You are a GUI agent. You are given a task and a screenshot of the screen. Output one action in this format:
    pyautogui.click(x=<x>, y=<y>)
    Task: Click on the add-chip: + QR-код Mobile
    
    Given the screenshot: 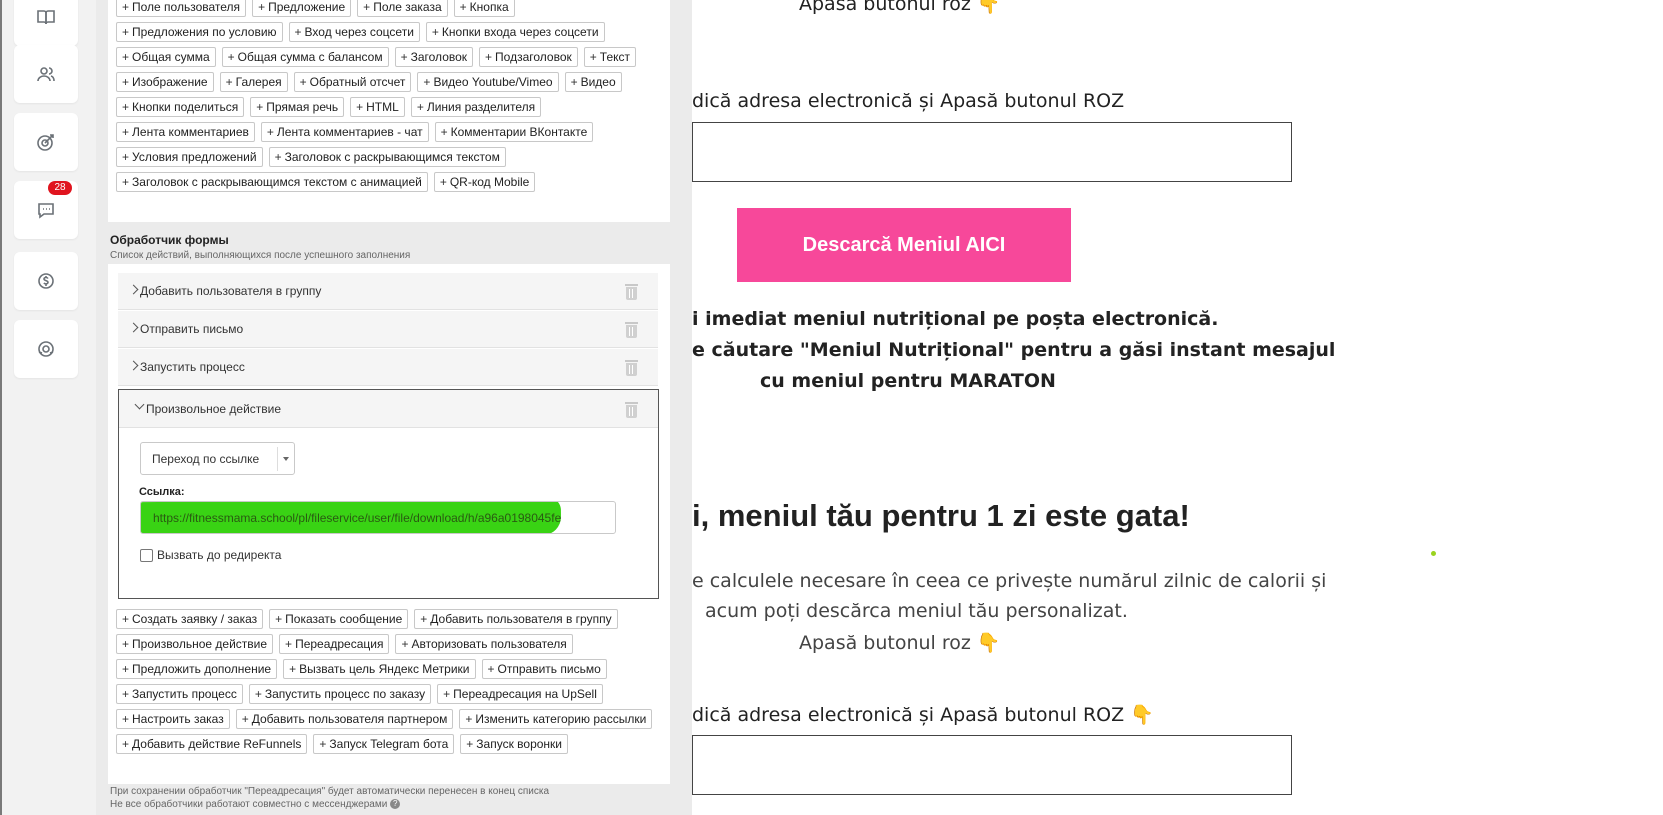 What is the action you would take?
    pyautogui.click(x=484, y=182)
    